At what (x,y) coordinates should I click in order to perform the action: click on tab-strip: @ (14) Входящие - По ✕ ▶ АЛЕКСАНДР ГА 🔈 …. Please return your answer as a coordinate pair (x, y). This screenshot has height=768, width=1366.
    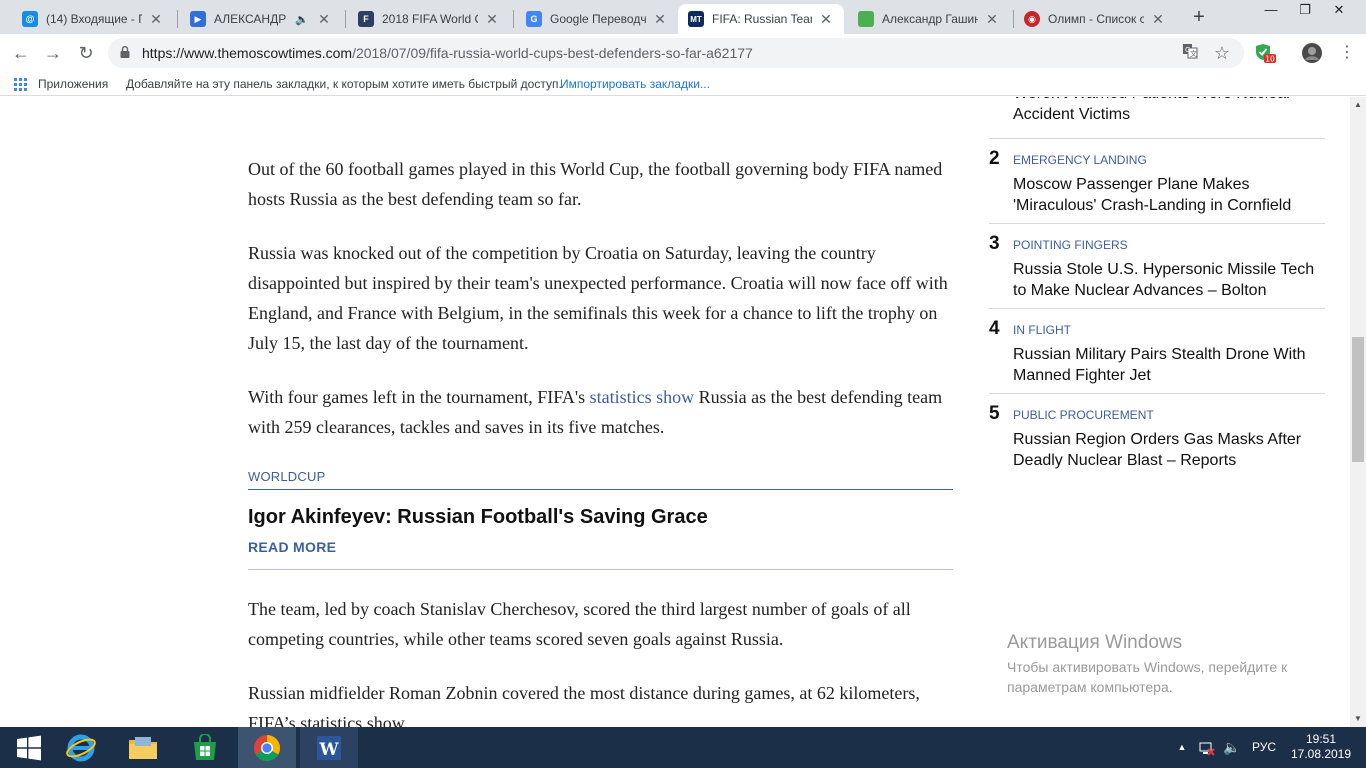
    Looking at the image, I should click on (683, 17).